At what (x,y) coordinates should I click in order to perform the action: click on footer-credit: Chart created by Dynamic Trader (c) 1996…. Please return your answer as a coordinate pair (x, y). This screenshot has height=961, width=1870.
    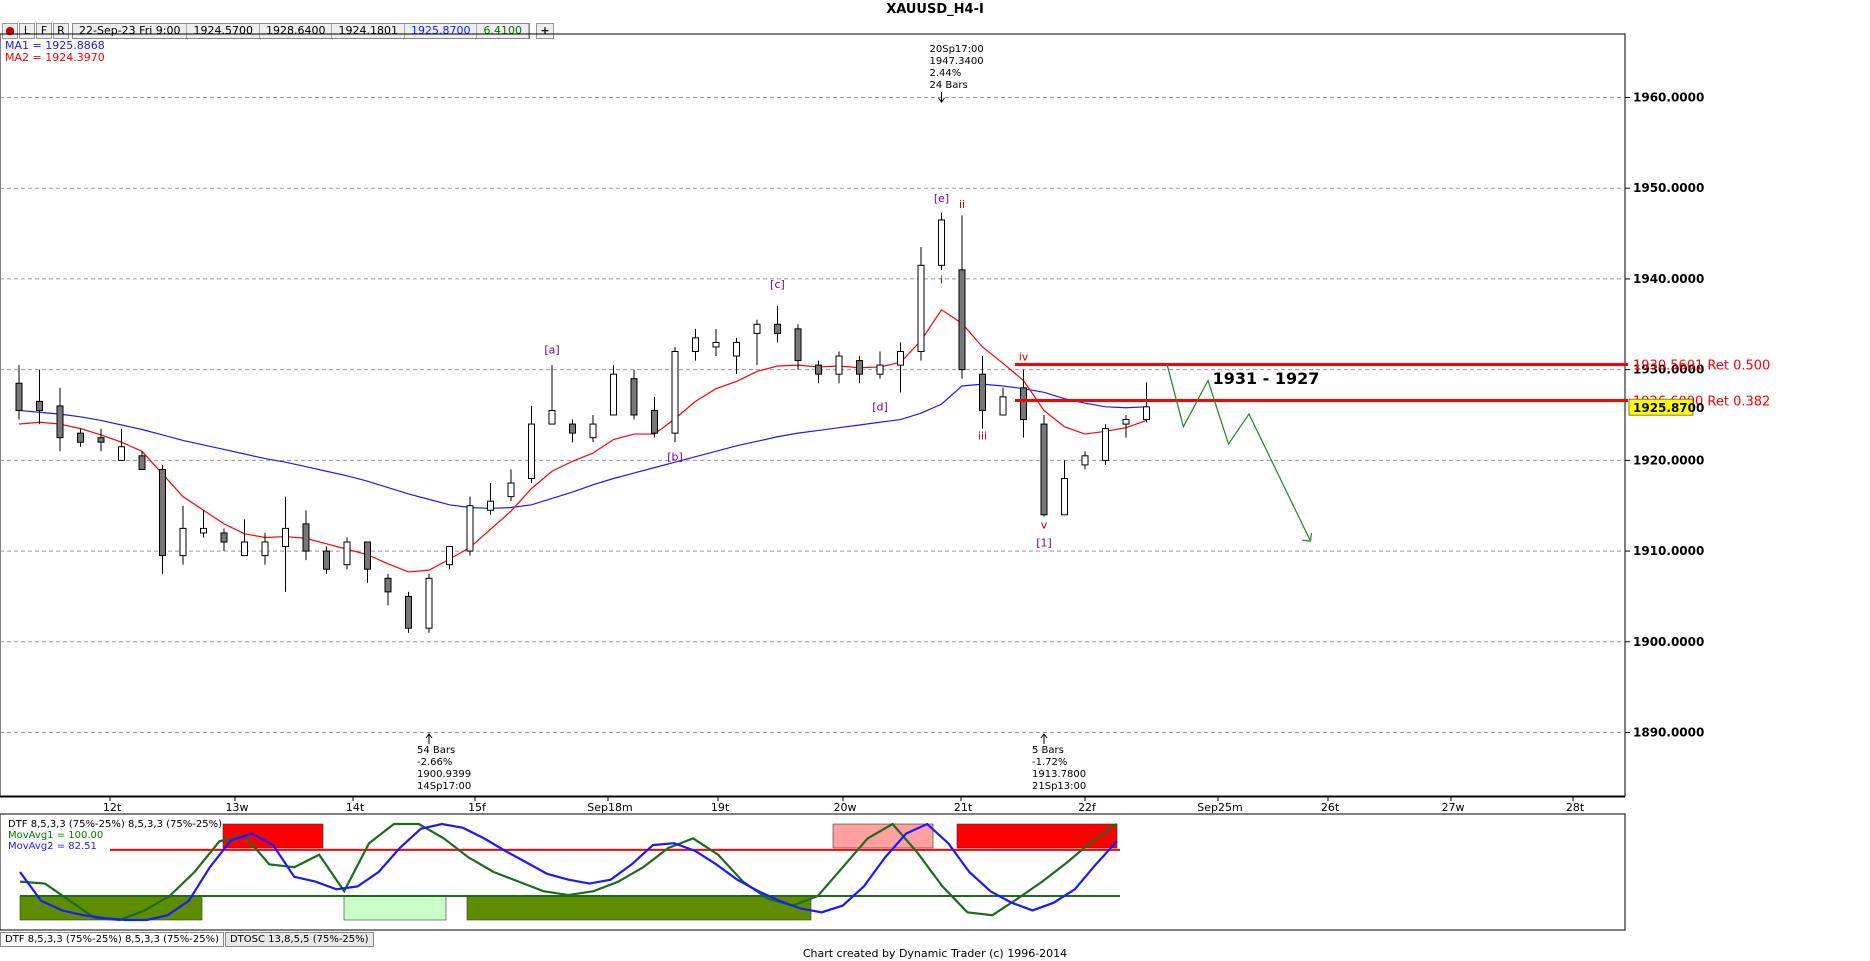
    Looking at the image, I should click on (935, 953).